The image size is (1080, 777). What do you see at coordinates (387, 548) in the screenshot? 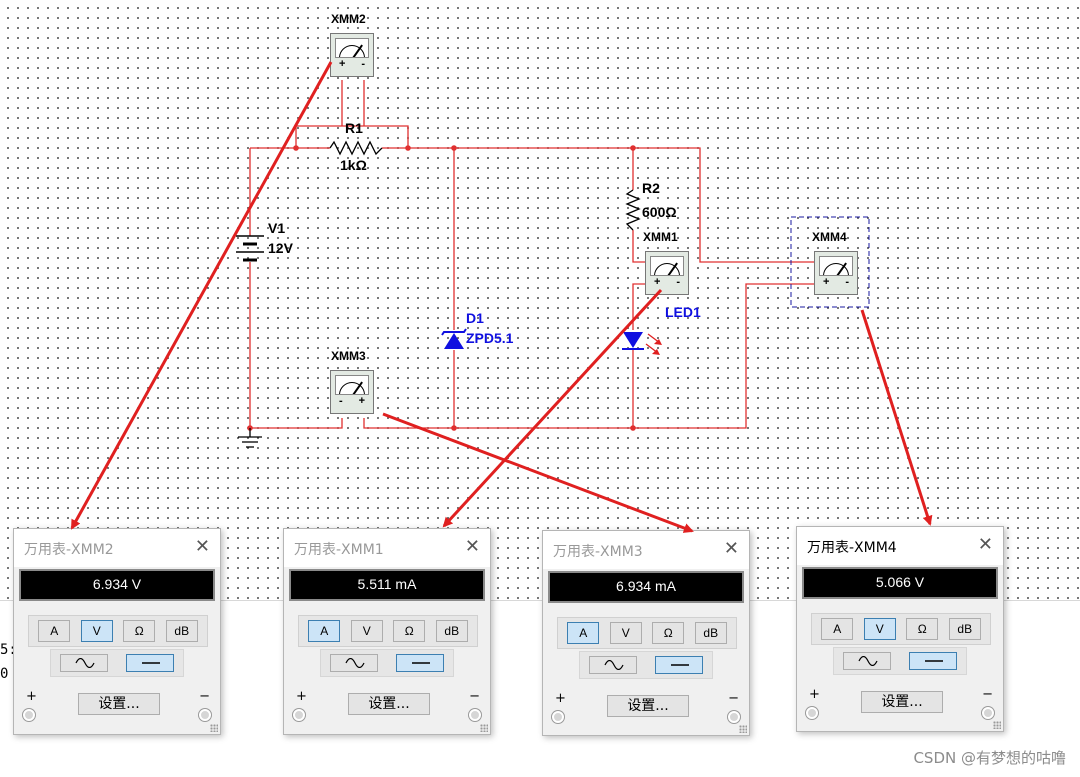
I see `window-titlebar: 万用表-XMM1 ✕` at bounding box center [387, 548].